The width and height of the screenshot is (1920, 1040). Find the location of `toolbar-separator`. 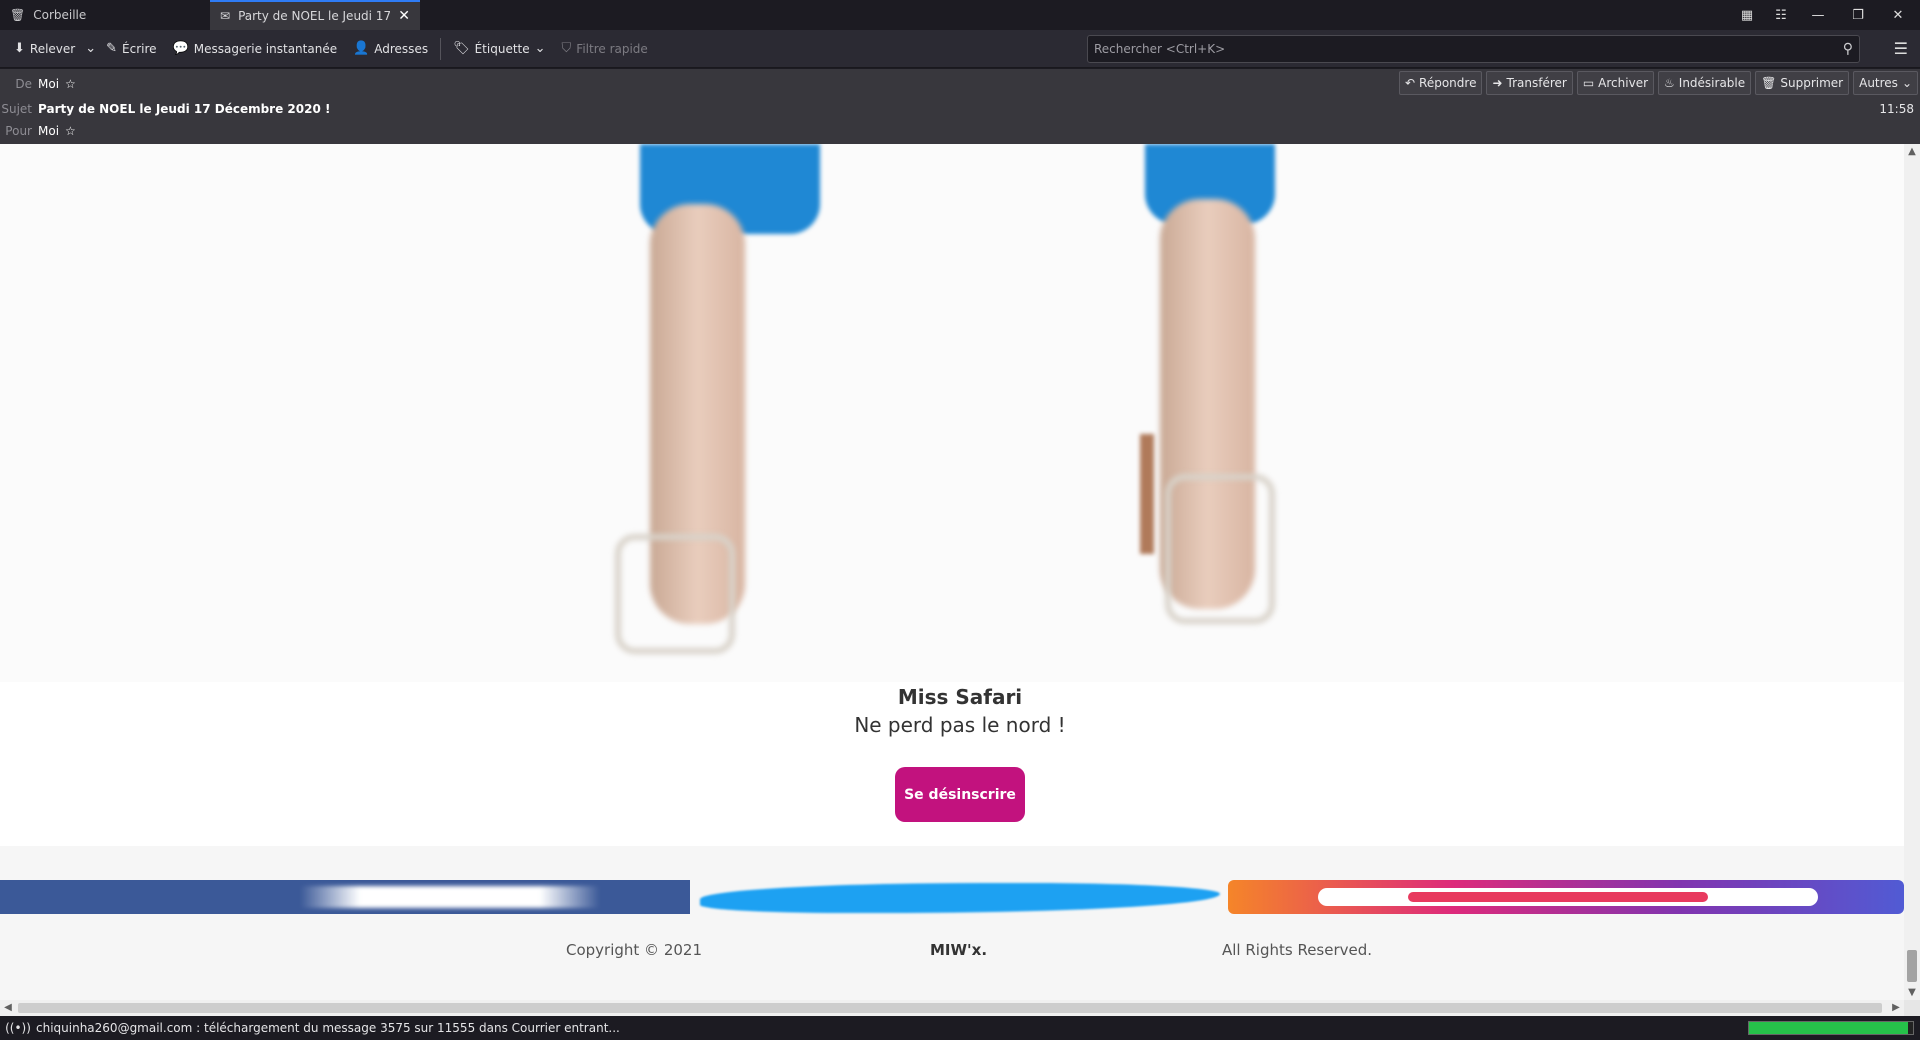

toolbar-separator is located at coordinates (441, 48).